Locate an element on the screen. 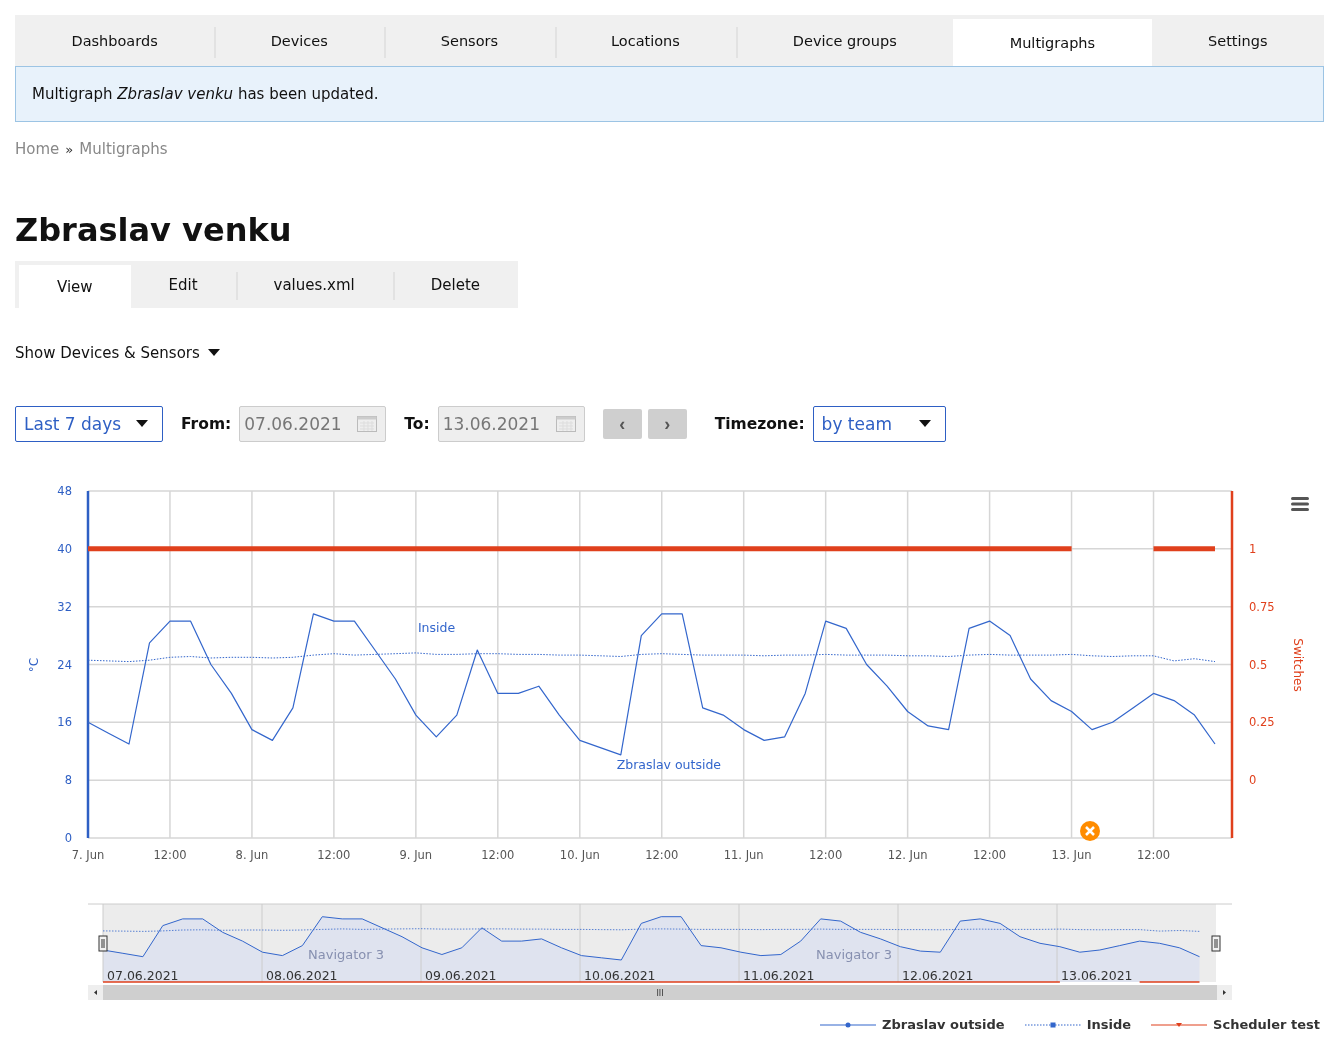 The height and width of the screenshot is (1062, 1335). date-label: 07.06.2021 is located at coordinates (143, 975).